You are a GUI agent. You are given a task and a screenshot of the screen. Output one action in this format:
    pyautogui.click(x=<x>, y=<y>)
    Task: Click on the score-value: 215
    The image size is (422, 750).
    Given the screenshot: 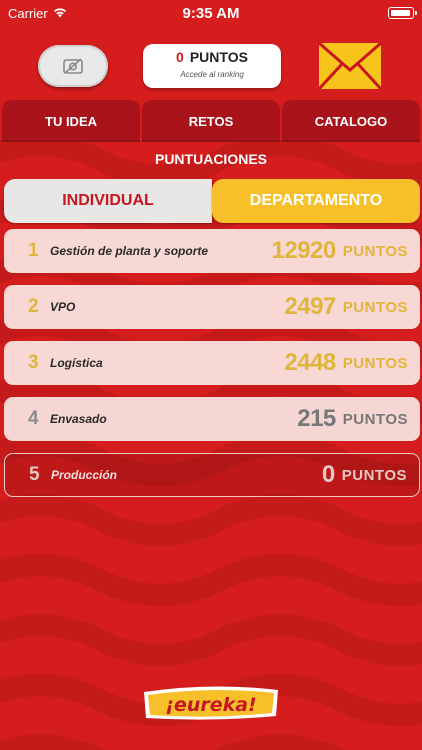 What is the action you would take?
    pyautogui.click(x=316, y=418)
    